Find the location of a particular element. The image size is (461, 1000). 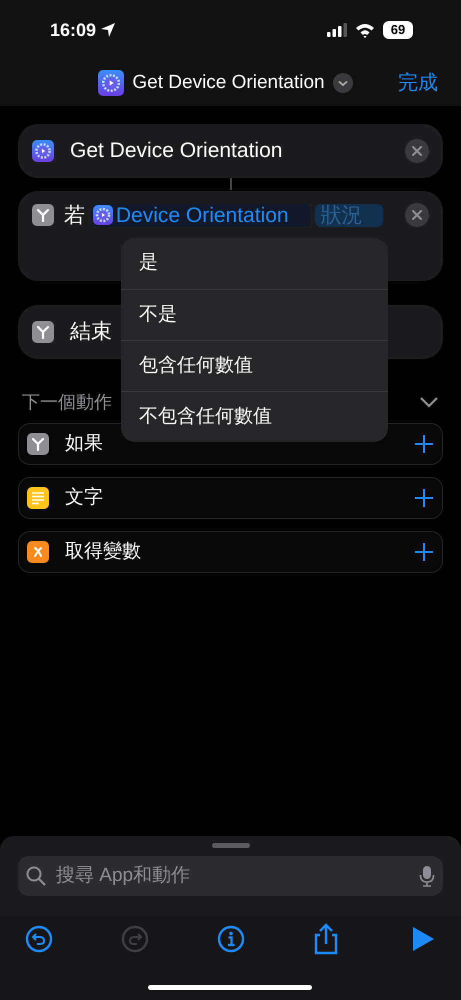

menu-item: 不包含任何數值 is located at coordinates (254, 416).